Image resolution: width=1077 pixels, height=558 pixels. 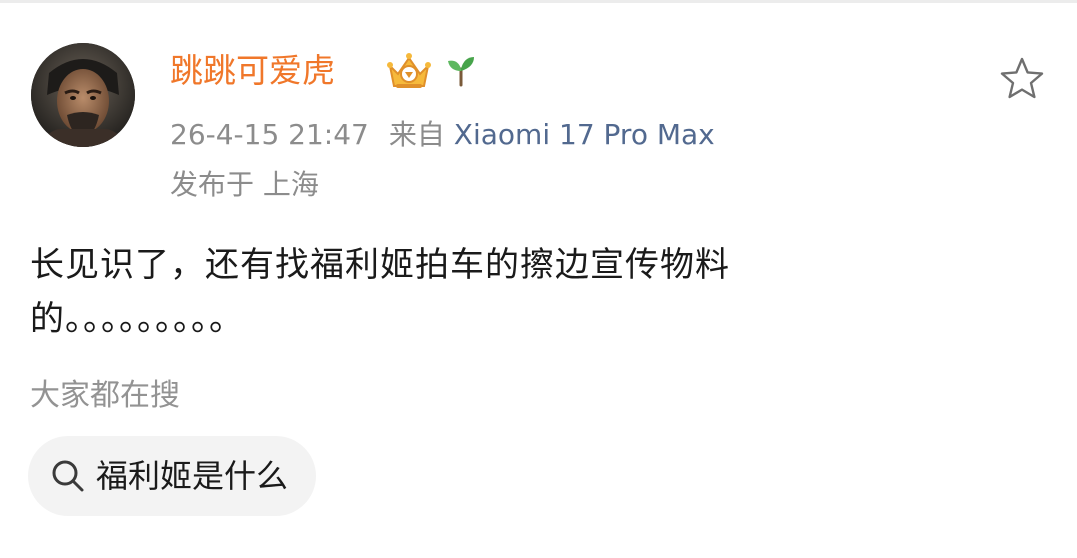 What do you see at coordinates (68, 476) in the screenshot?
I see `search-icon` at bounding box center [68, 476].